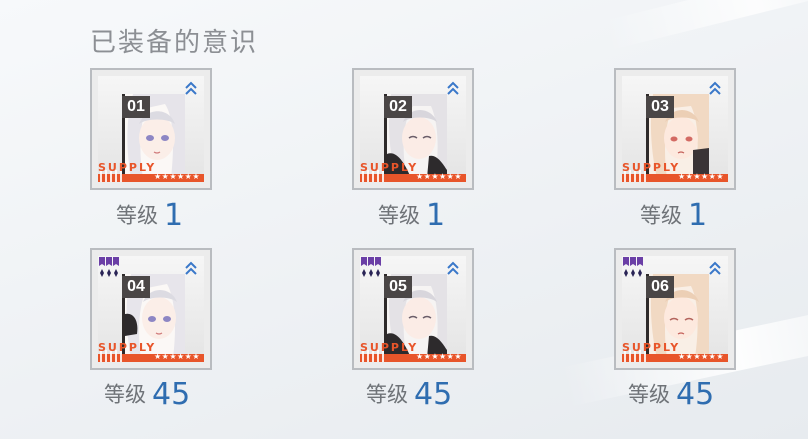 Image resolution: width=808 pixels, height=439 pixels. I want to click on background-light-streak, so click(704, 26).